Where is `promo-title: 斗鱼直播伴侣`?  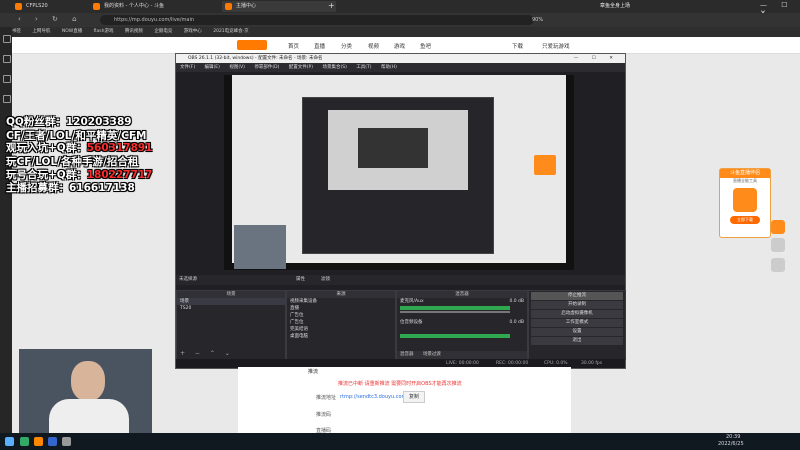 promo-title: 斗鱼直播伴侣 is located at coordinates (745, 173).